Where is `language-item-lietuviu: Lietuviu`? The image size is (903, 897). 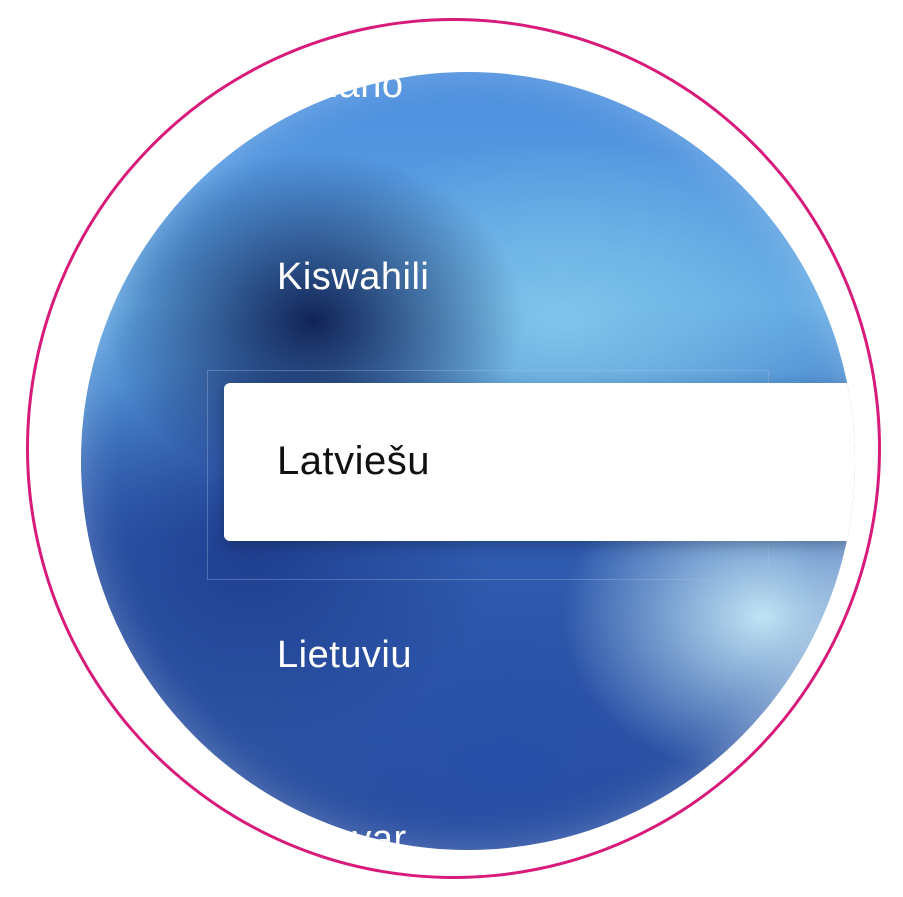 language-item-lietuviu: Lietuviu is located at coordinates (344, 655).